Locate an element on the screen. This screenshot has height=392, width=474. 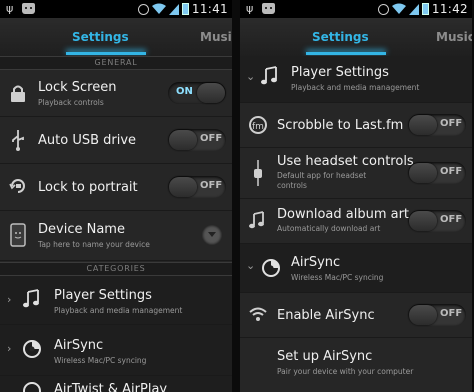
enable-airsync-toggle: OFF is located at coordinates (437, 315).